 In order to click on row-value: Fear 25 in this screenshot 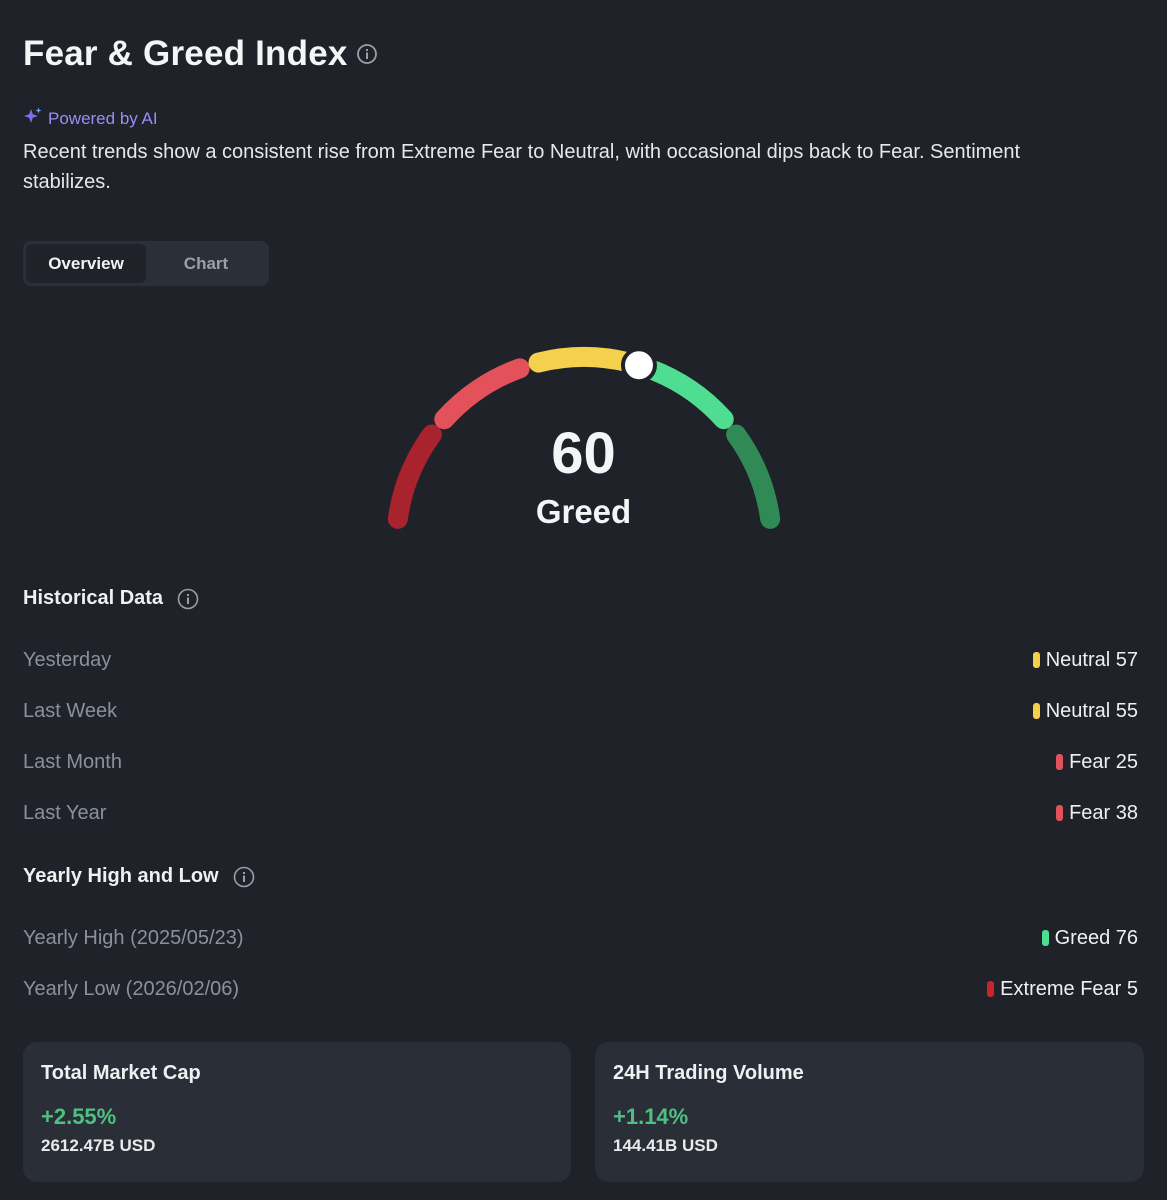, I will do `click(1097, 762)`.